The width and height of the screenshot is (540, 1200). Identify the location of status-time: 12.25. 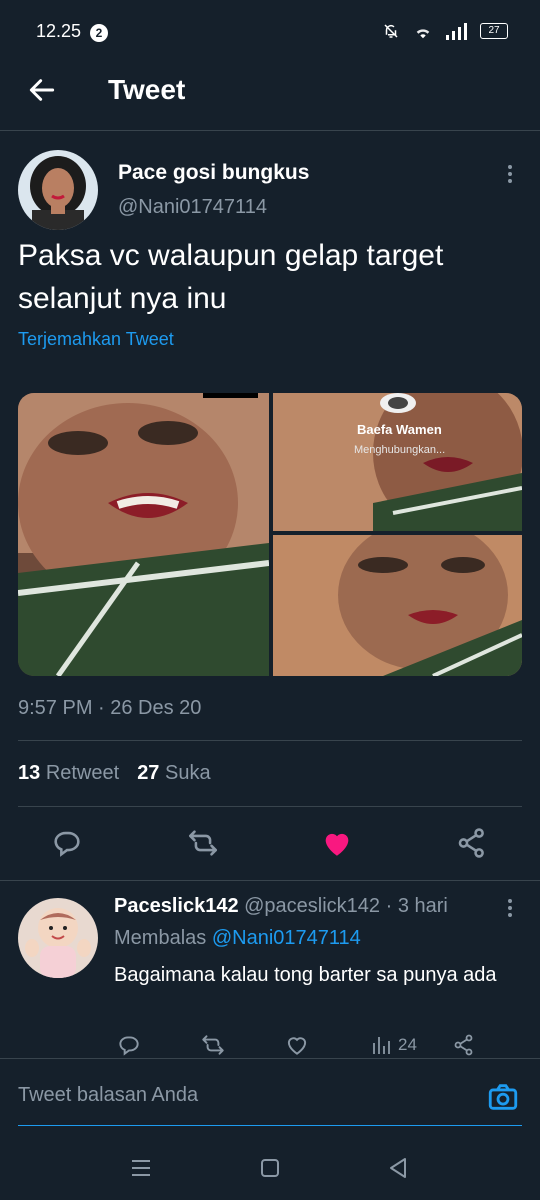
(59, 31).